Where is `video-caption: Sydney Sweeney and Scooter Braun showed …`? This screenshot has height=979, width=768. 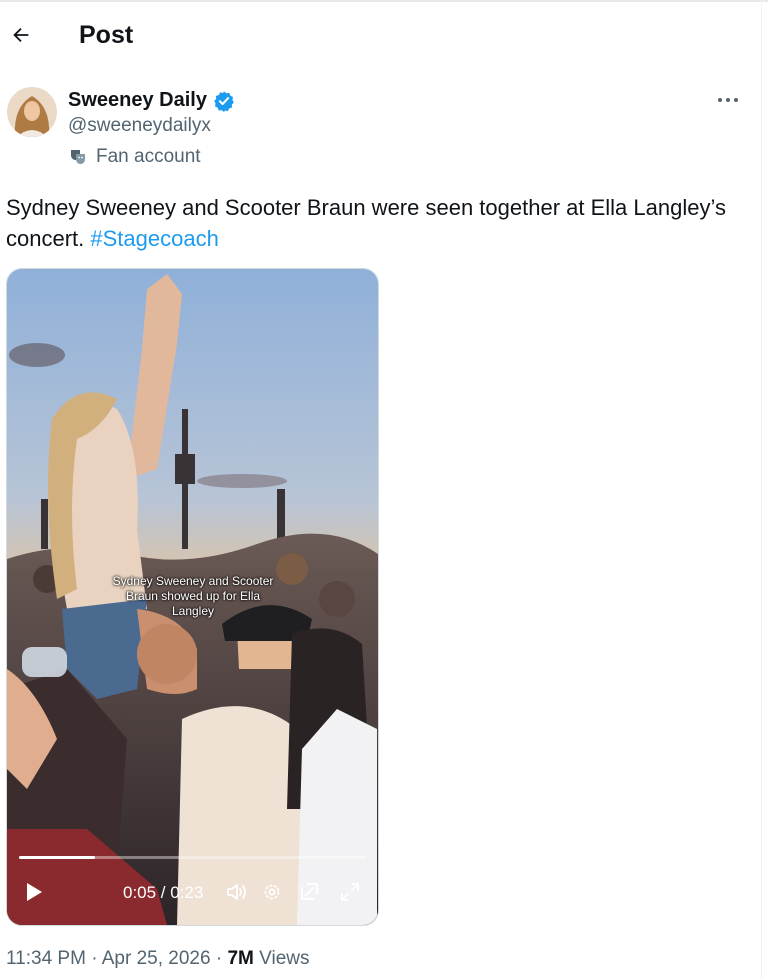 video-caption: Sydney Sweeney and Scooter Braun showed … is located at coordinates (193, 596).